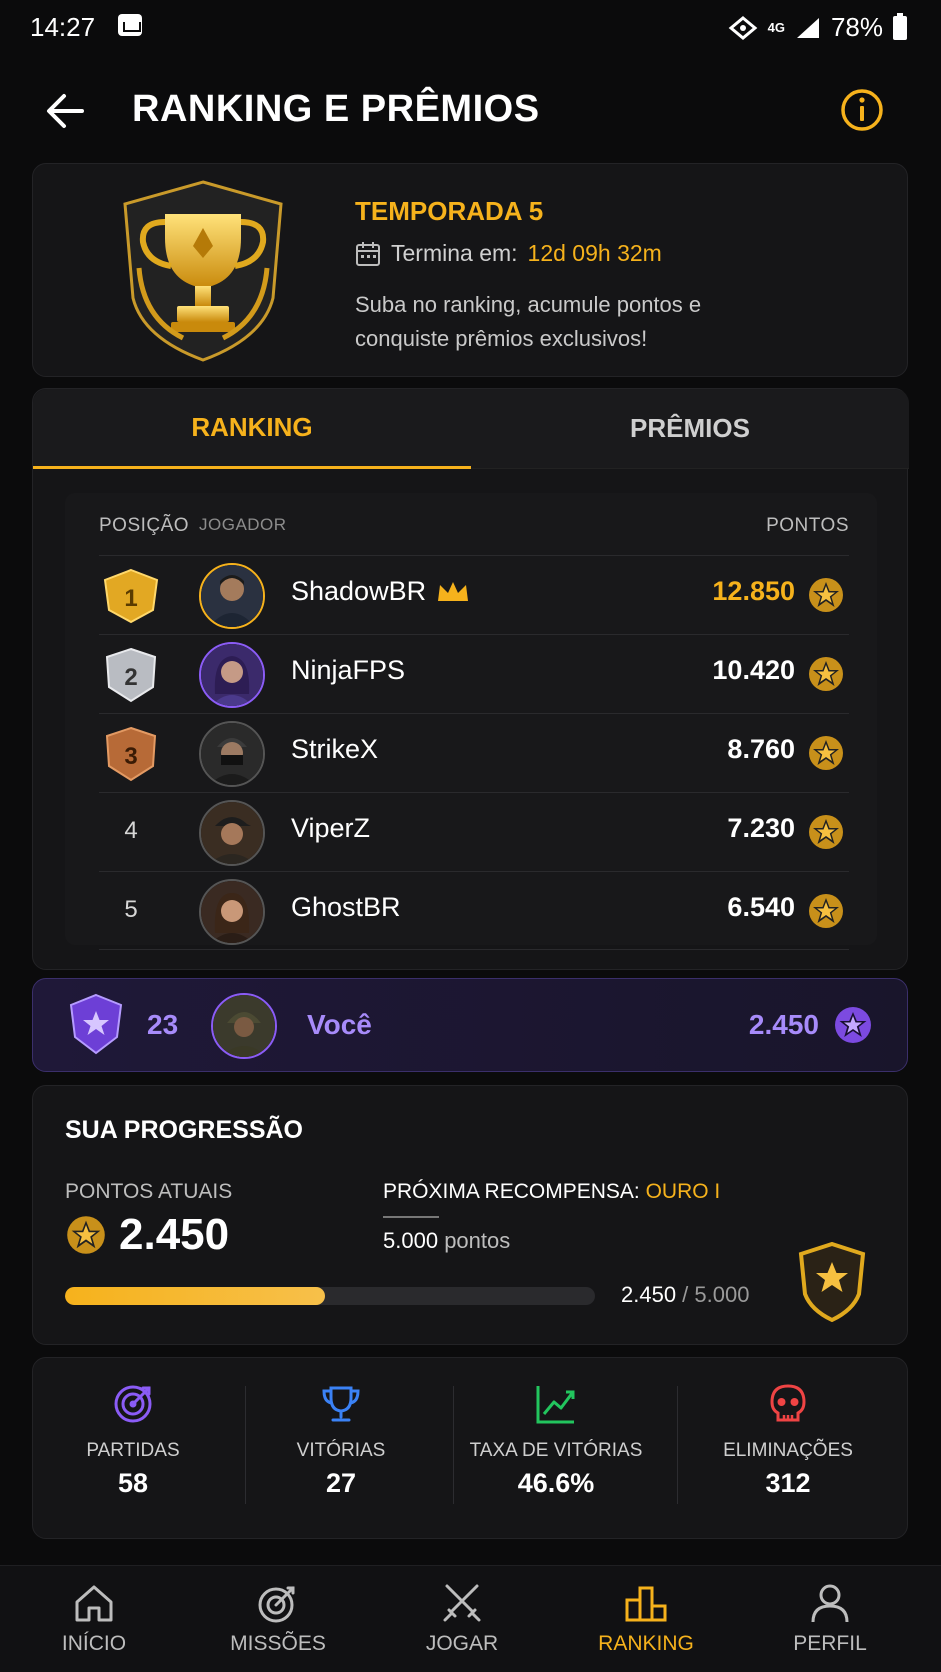 This screenshot has height=1672, width=941. What do you see at coordinates (862, 110) in the screenshot?
I see `info-icon` at bounding box center [862, 110].